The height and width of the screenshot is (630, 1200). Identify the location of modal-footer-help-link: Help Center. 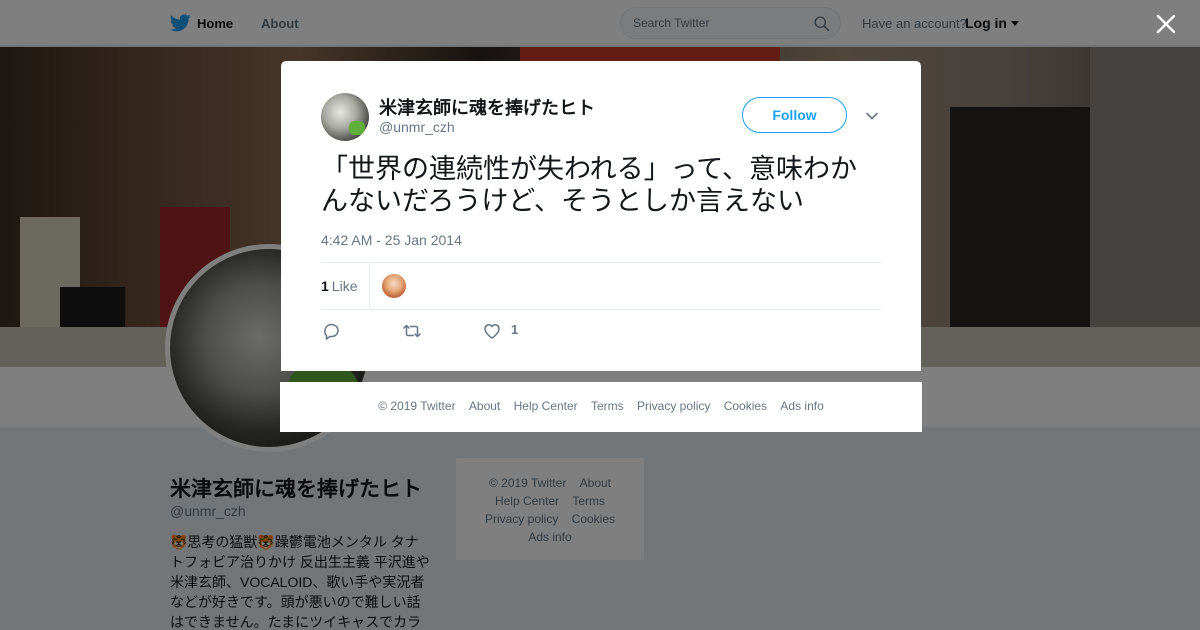
(546, 406).